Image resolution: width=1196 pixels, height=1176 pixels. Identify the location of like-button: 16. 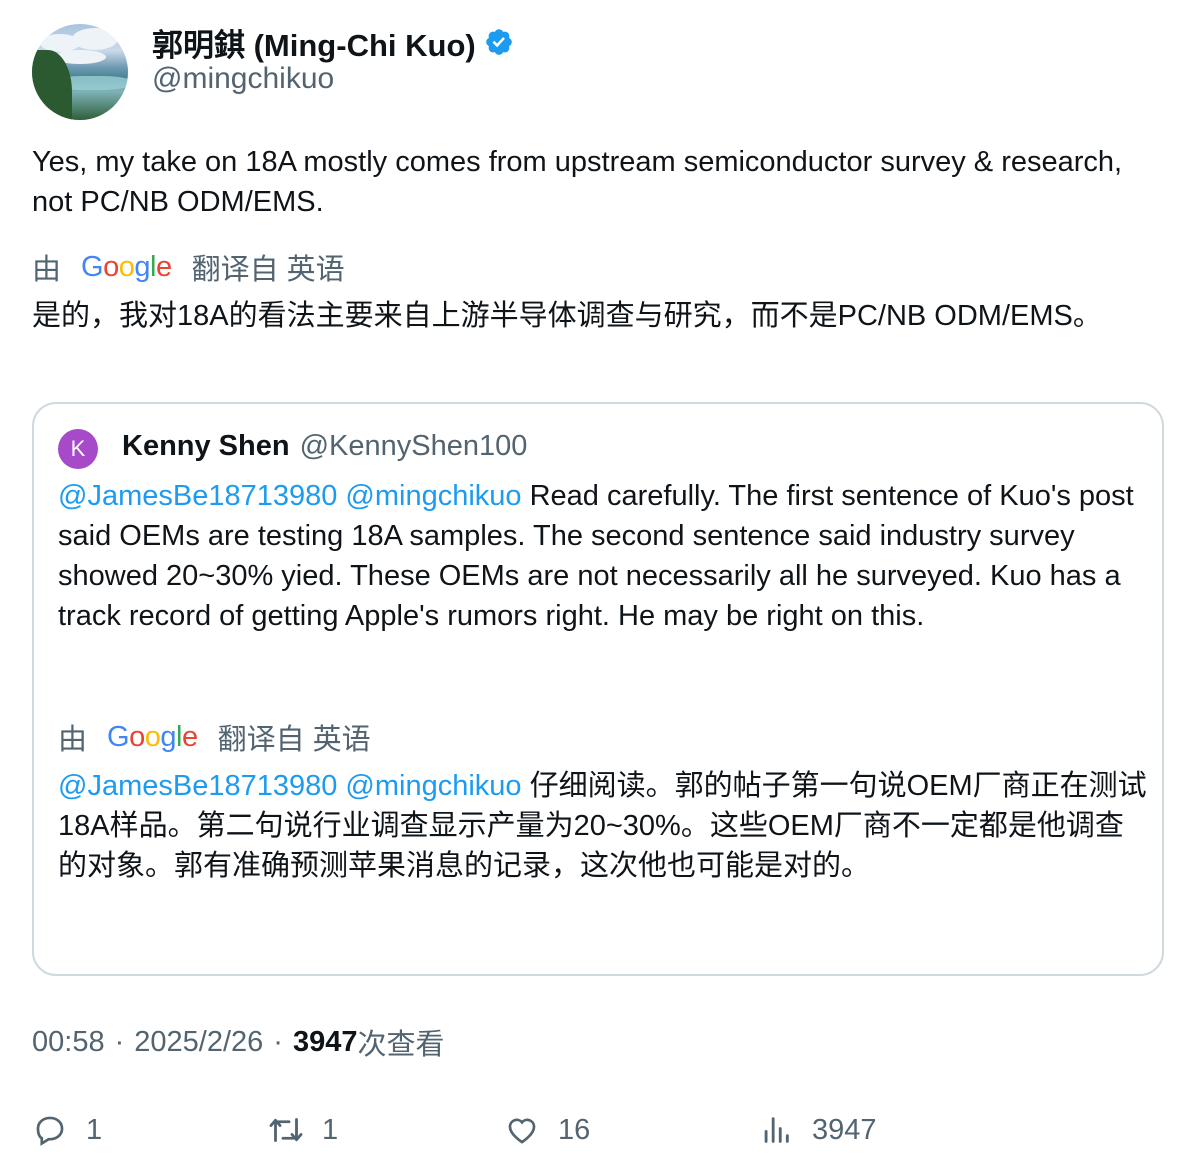
(547, 1130).